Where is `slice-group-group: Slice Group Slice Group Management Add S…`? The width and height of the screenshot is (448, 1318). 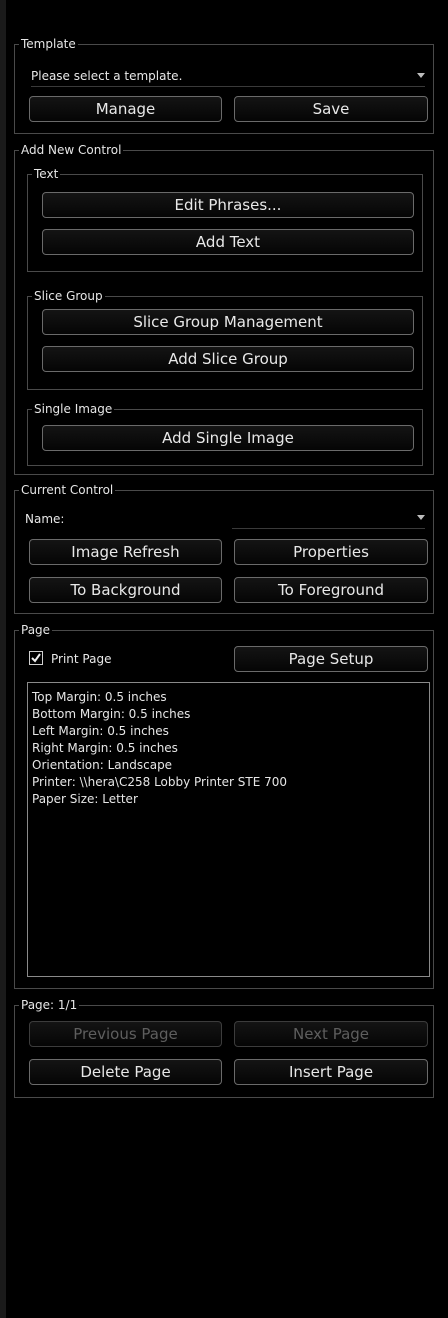
slice-group-group: Slice Group Slice Group Management Add S… is located at coordinates (225, 339).